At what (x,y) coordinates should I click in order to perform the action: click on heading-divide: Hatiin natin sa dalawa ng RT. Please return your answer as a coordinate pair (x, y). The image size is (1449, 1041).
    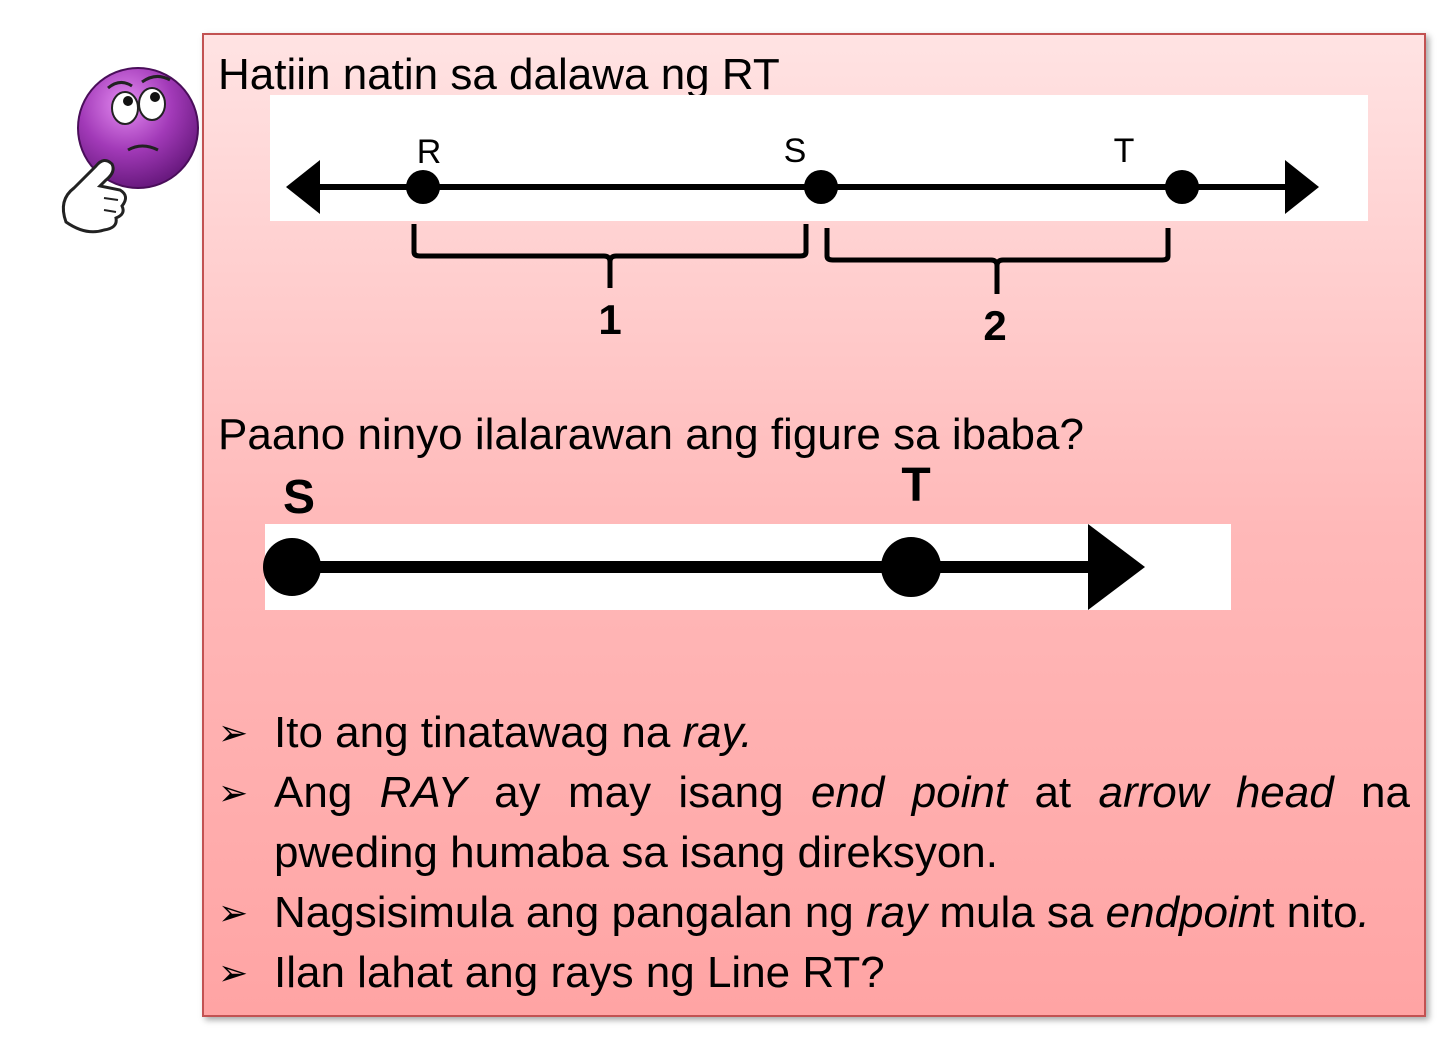
    Looking at the image, I should click on (499, 74).